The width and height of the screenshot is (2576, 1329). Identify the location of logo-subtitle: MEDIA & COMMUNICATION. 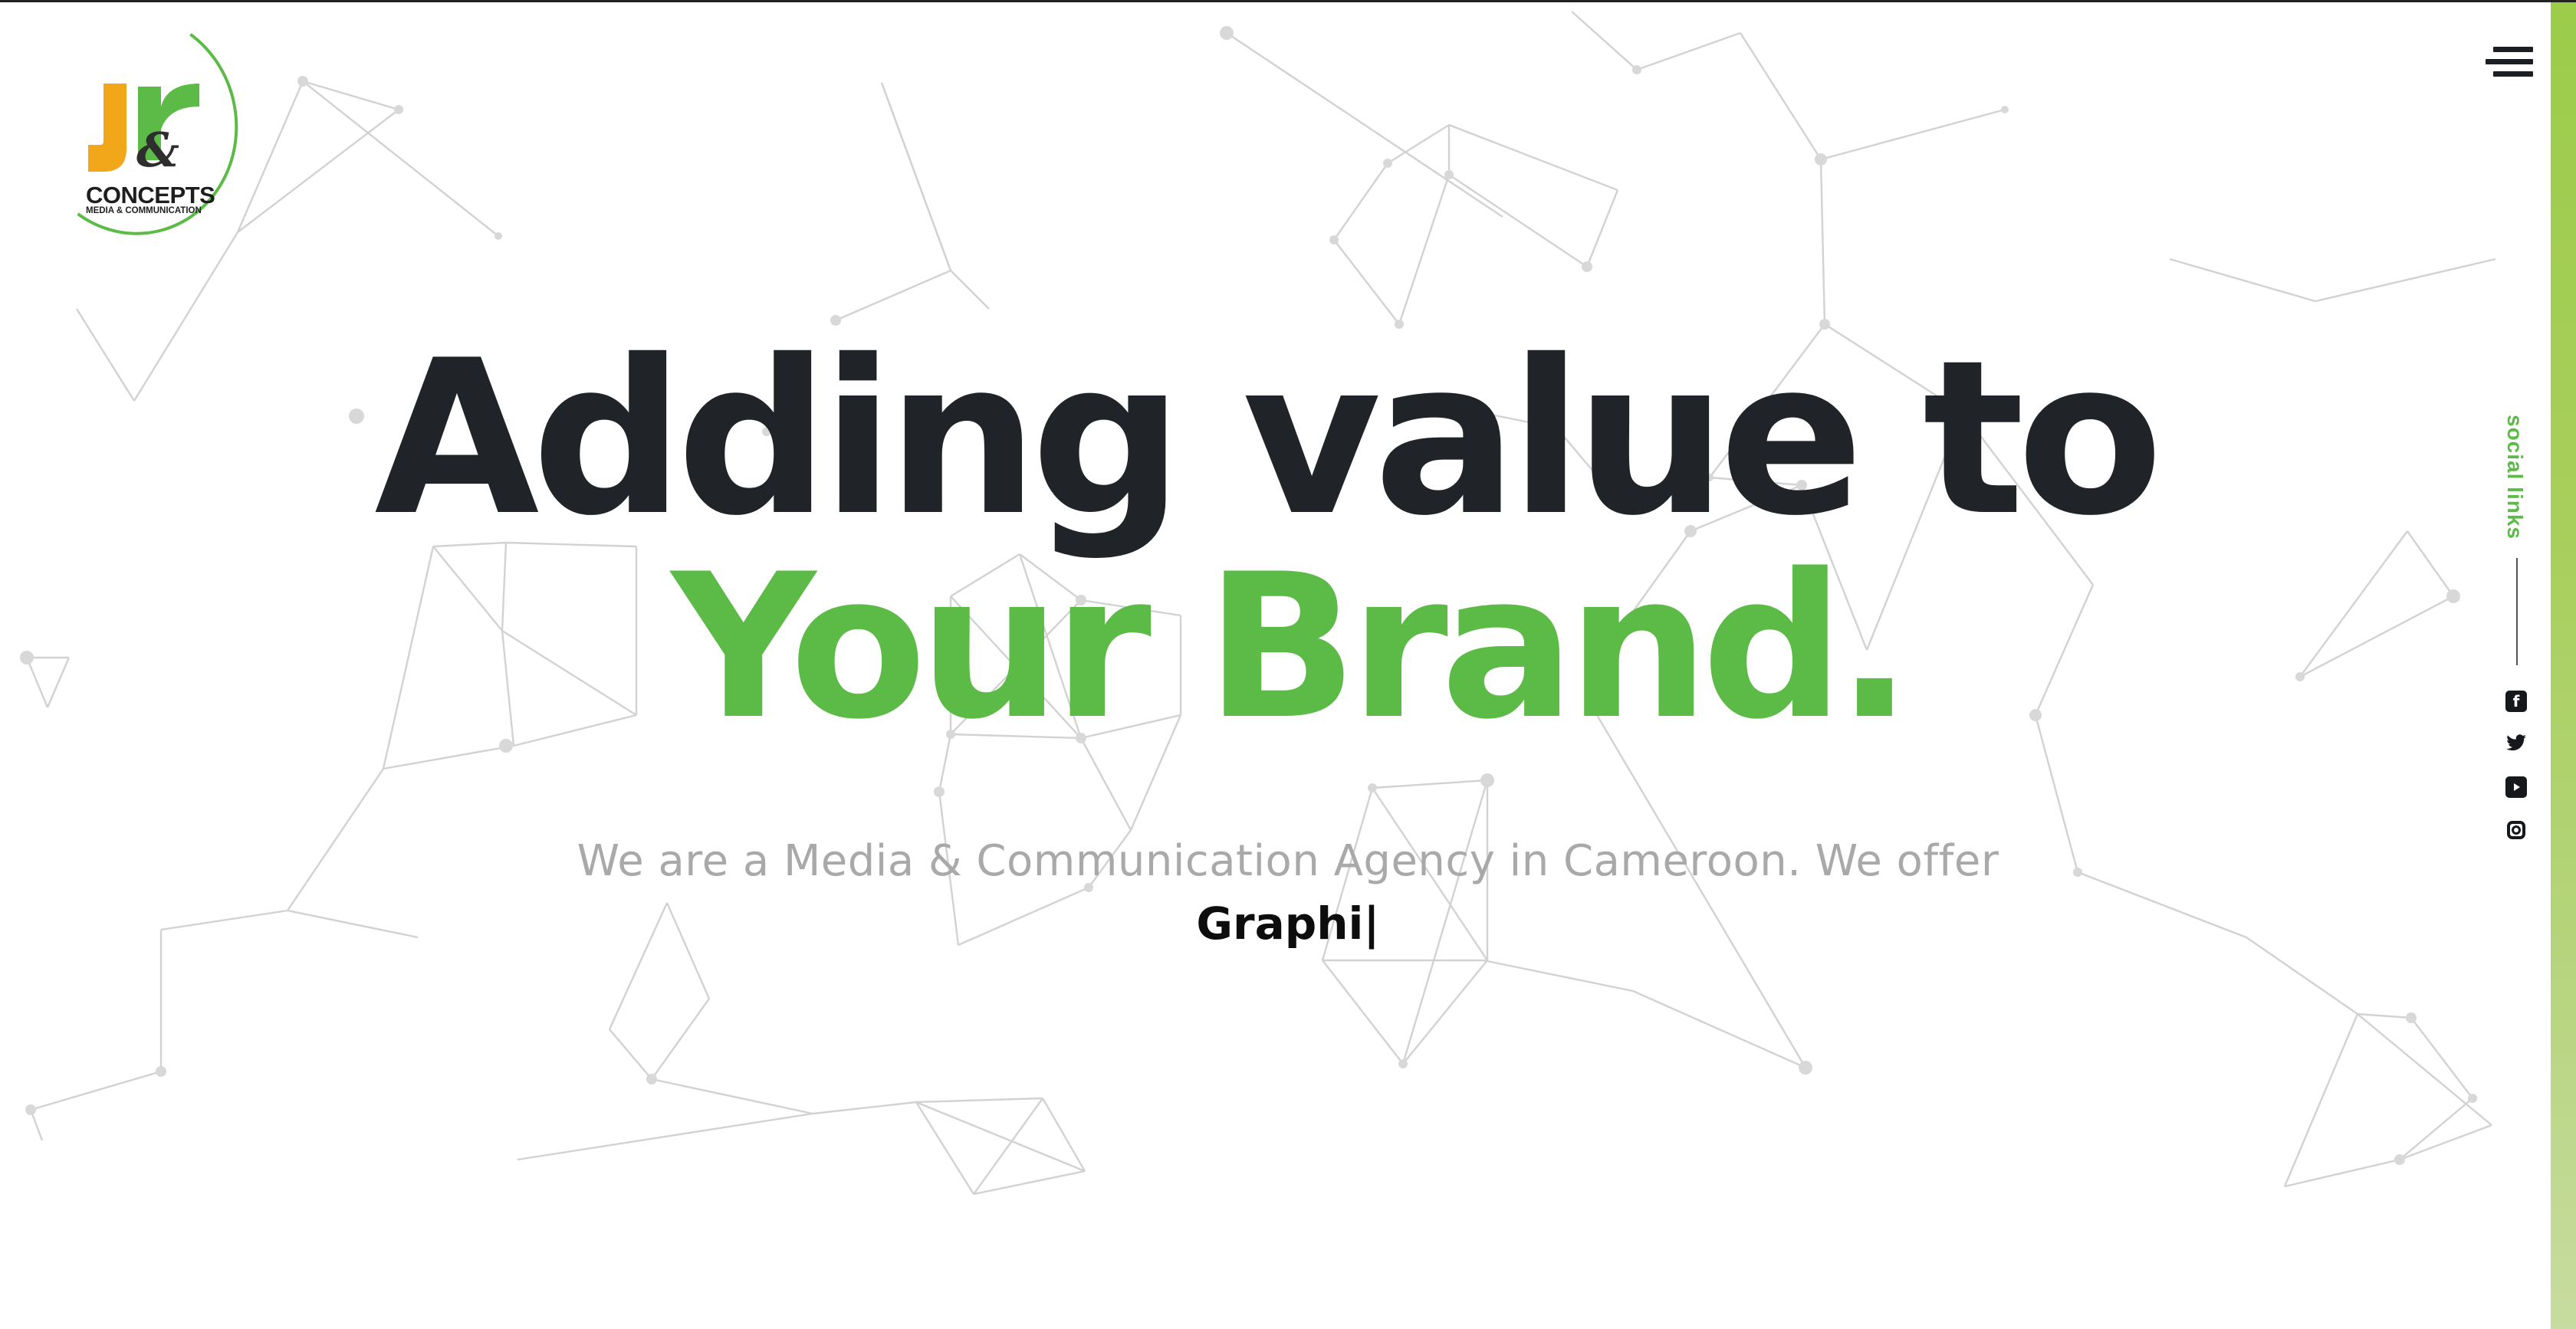
(144, 210).